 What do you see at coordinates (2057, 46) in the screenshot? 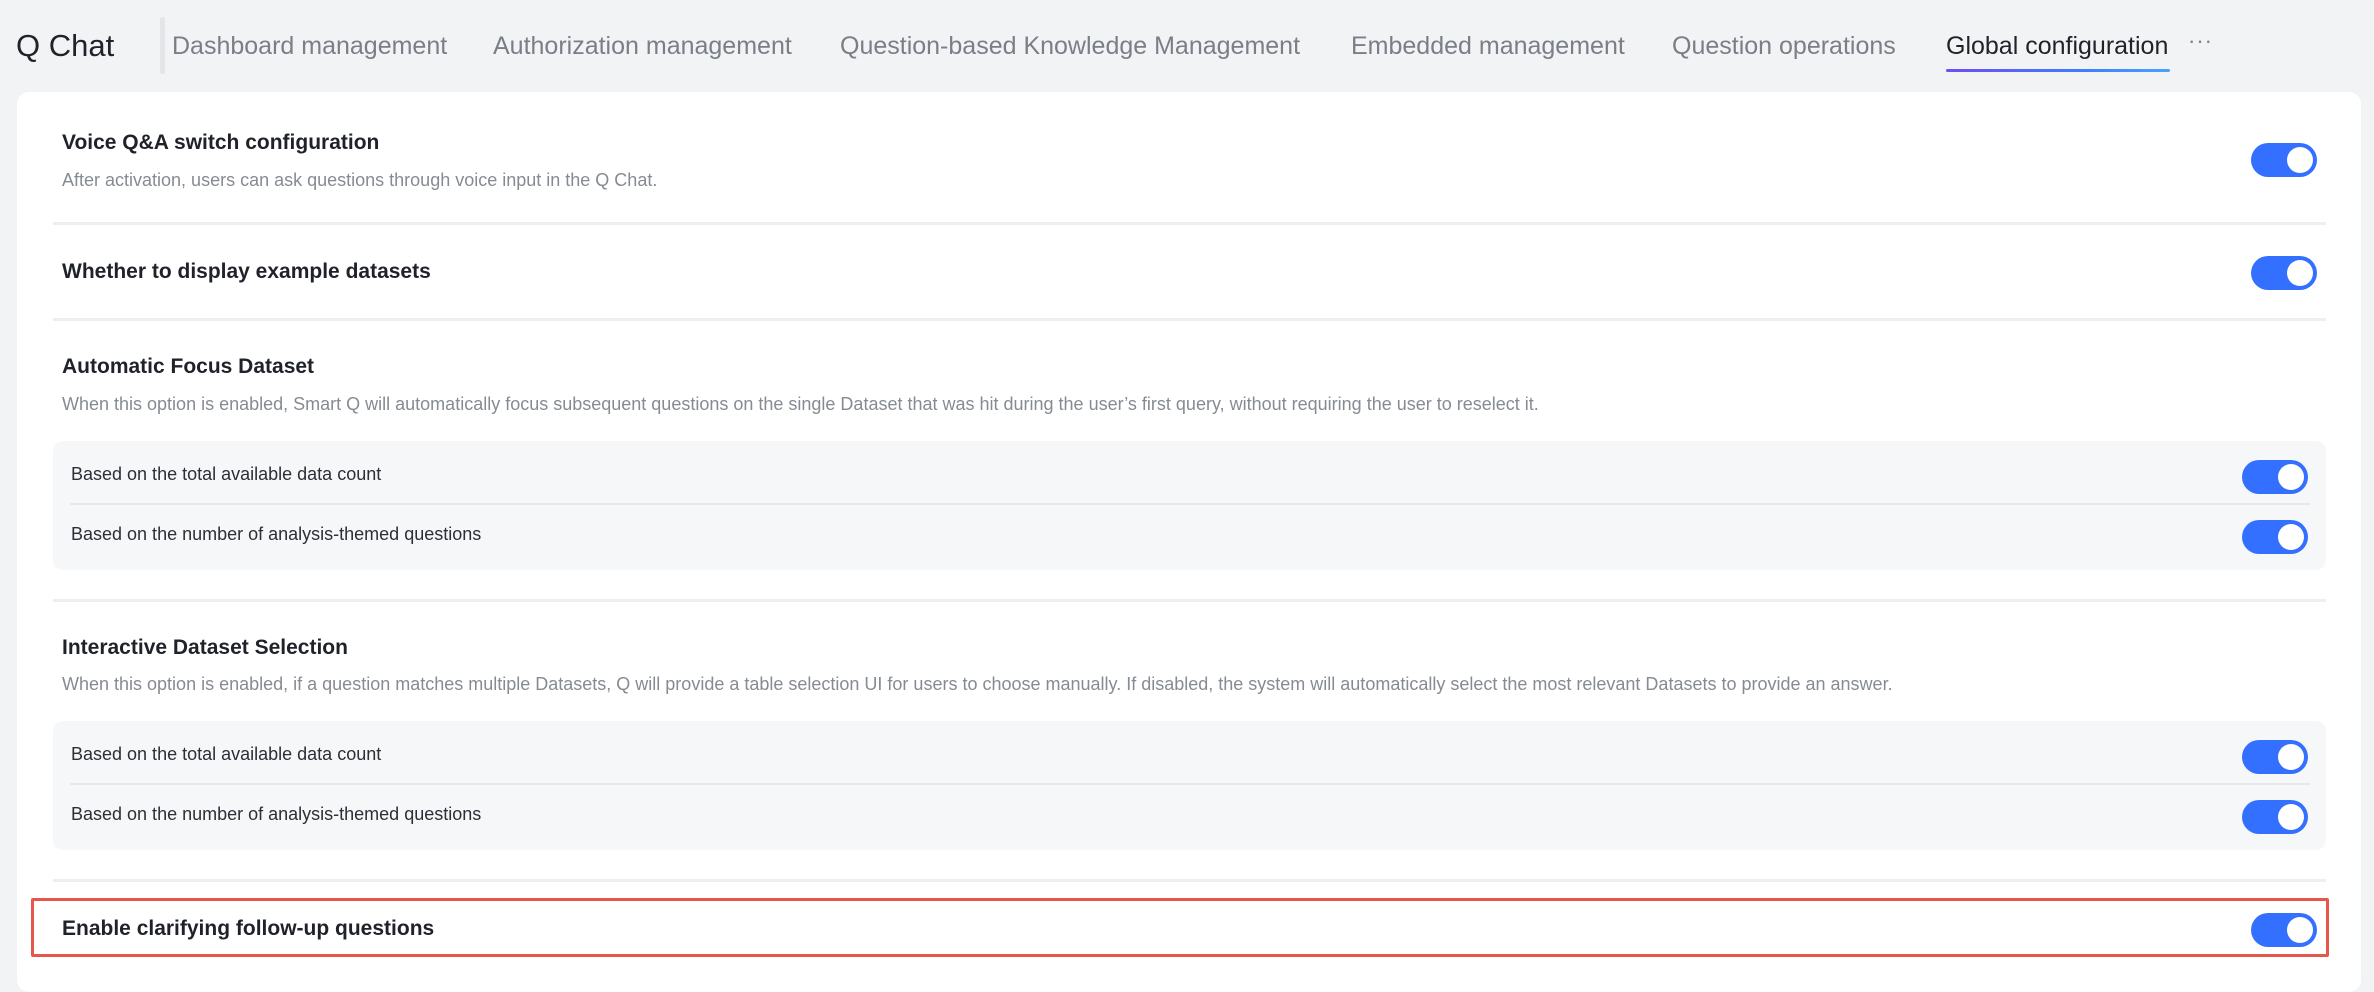
I see `tab-global-configuration: Global configuration` at bounding box center [2057, 46].